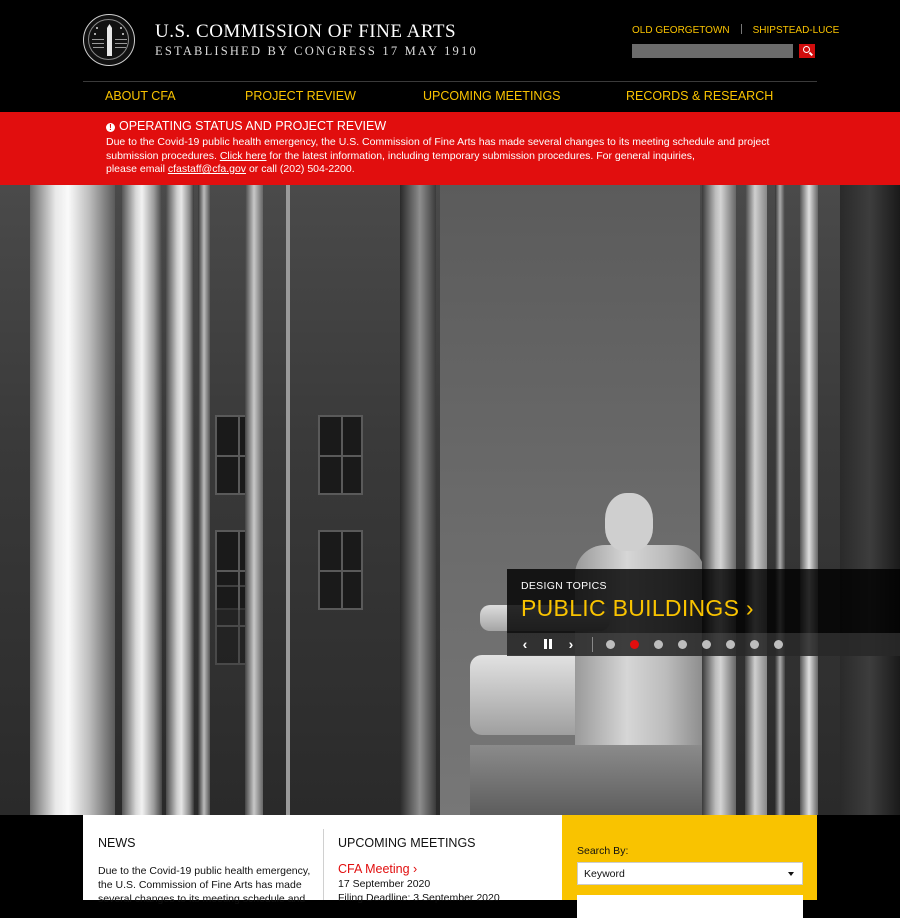 The width and height of the screenshot is (900, 918). I want to click on filing-deadline: Filing Deadline: 3 September 2020, so click(419, 898).